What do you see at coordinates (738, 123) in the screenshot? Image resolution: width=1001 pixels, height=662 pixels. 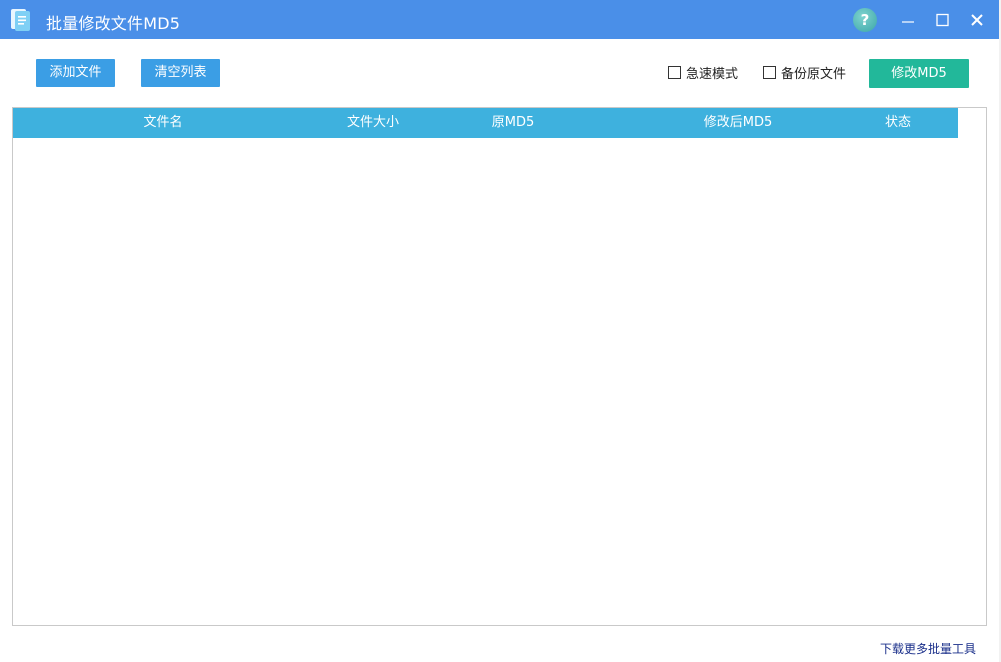 I see `column-header-modified-md5: 修改后MD5` at bounding box center [738, 123].